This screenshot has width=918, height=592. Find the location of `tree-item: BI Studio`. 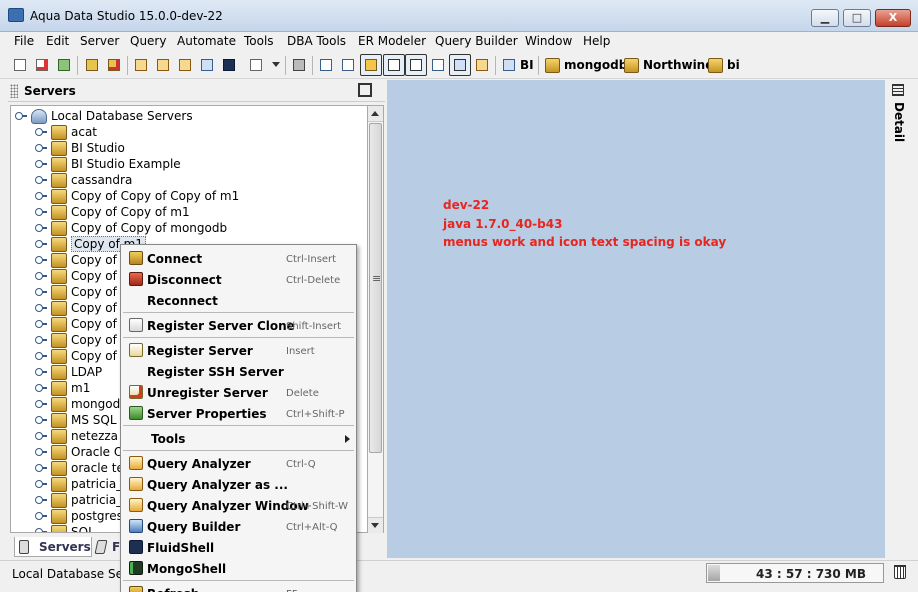

tree-item: BI Studio is located at coordinates (189, 148).